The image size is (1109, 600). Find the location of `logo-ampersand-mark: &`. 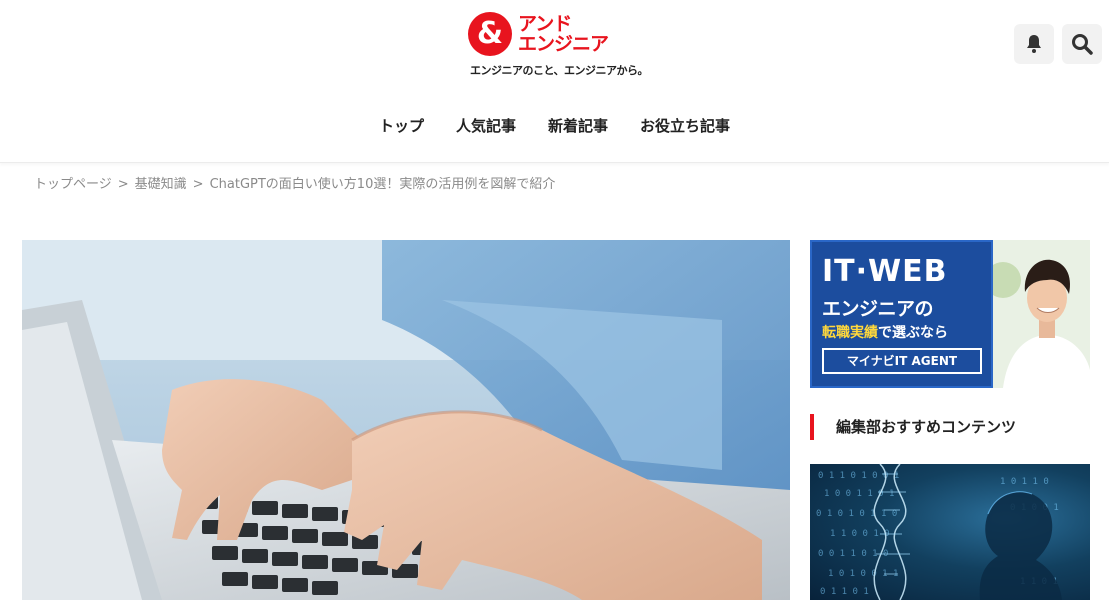

logo-ampersand-mark: & is located at coordinates (490, 34).